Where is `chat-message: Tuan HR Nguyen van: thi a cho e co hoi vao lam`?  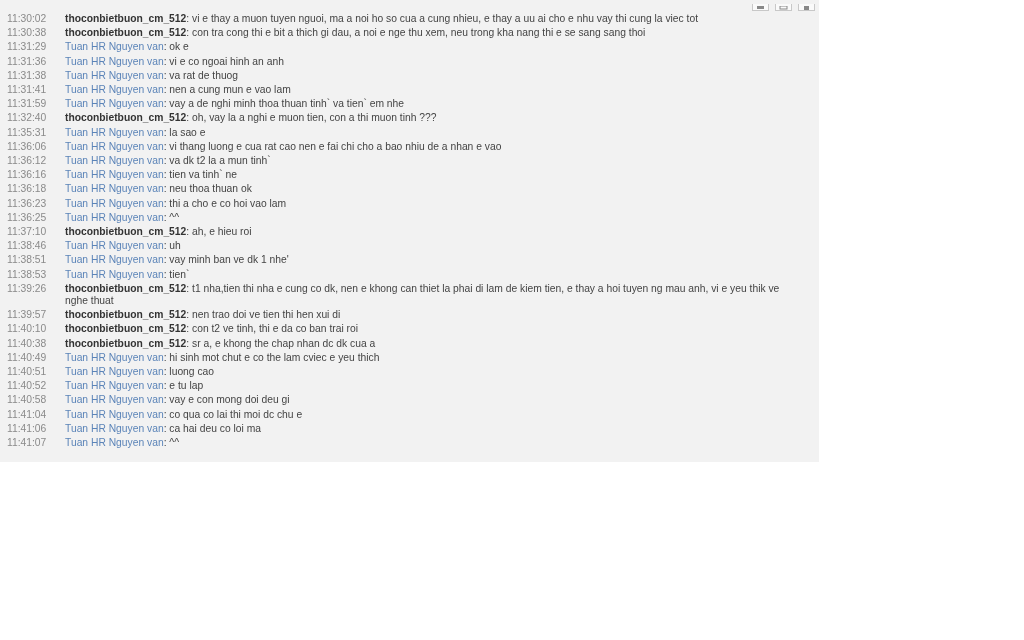 chat-message: Tuan HR Nguyen van: thi a cho e co hoi vao lam is located at coordinates (176, 203).